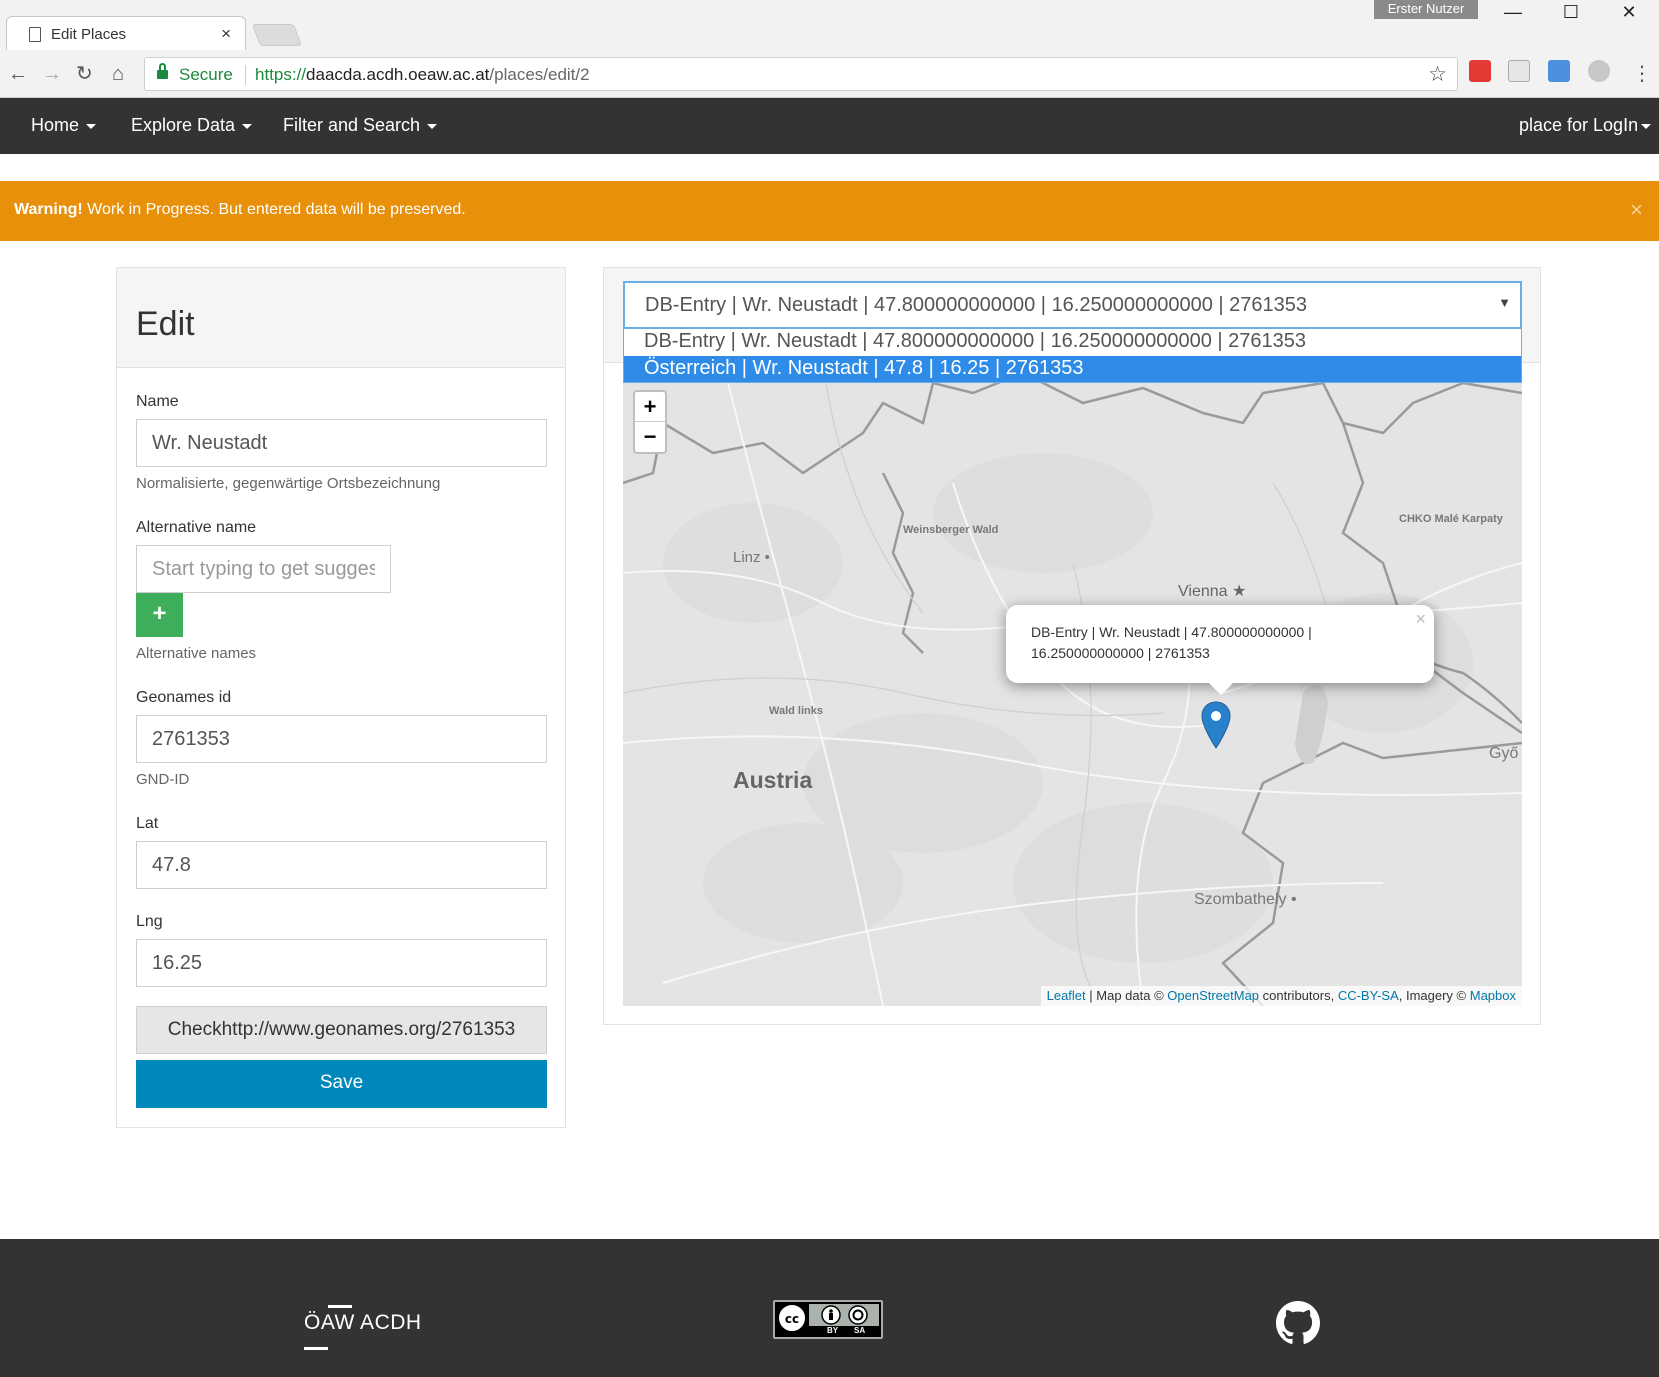 Image resolution: width=1659 pixels, height=1377 pixels. What do you see at coordinates (147, 823) in the screenshot?
I see `lat-label: Lat` at bounding box center [147, 823].